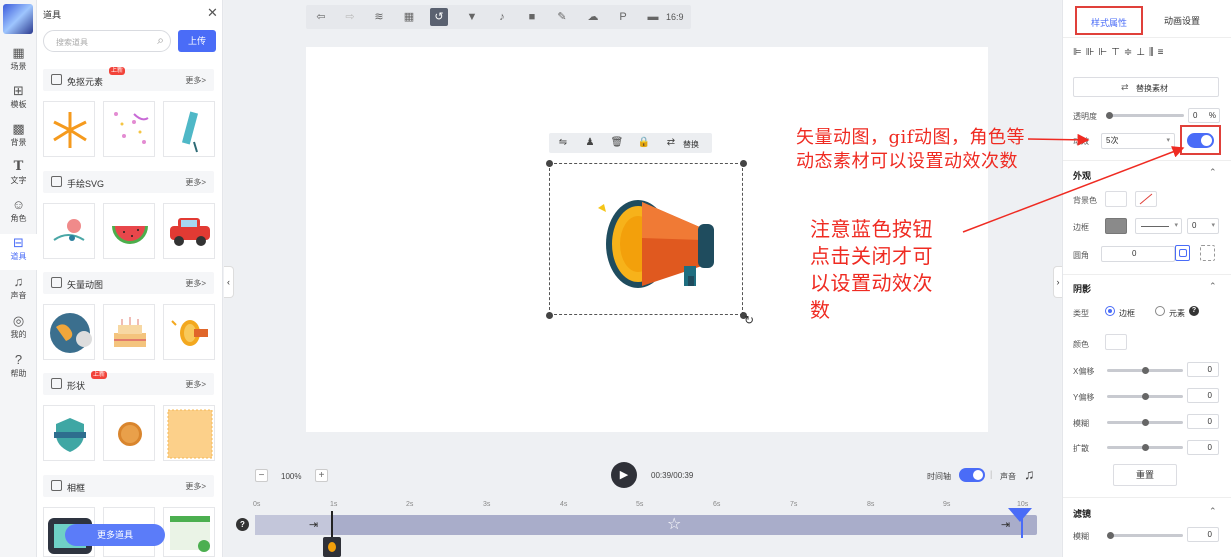 This screenshot has width=1231, height=557. Describe the element at coordinates (749, 320) in the screenshot. I see `rotate-icon: ↻` at that location.